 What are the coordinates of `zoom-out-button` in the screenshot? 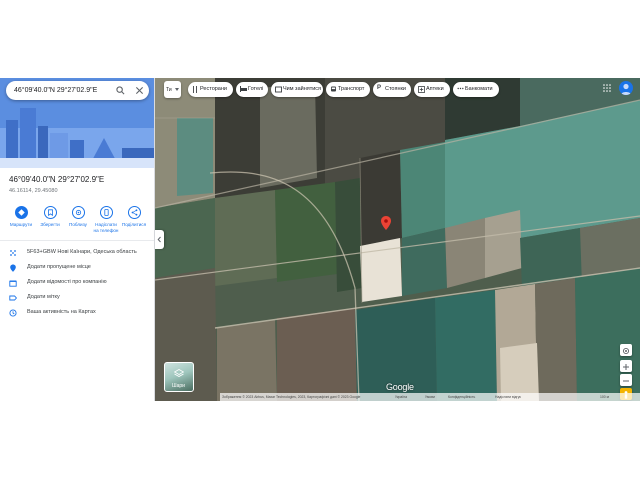 It's located at (626, 380).